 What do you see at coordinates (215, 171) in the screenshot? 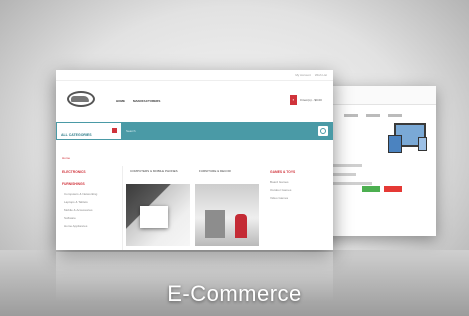
I see `product-label: FURNITURE & DECOR` at bounding box center [215, 171].